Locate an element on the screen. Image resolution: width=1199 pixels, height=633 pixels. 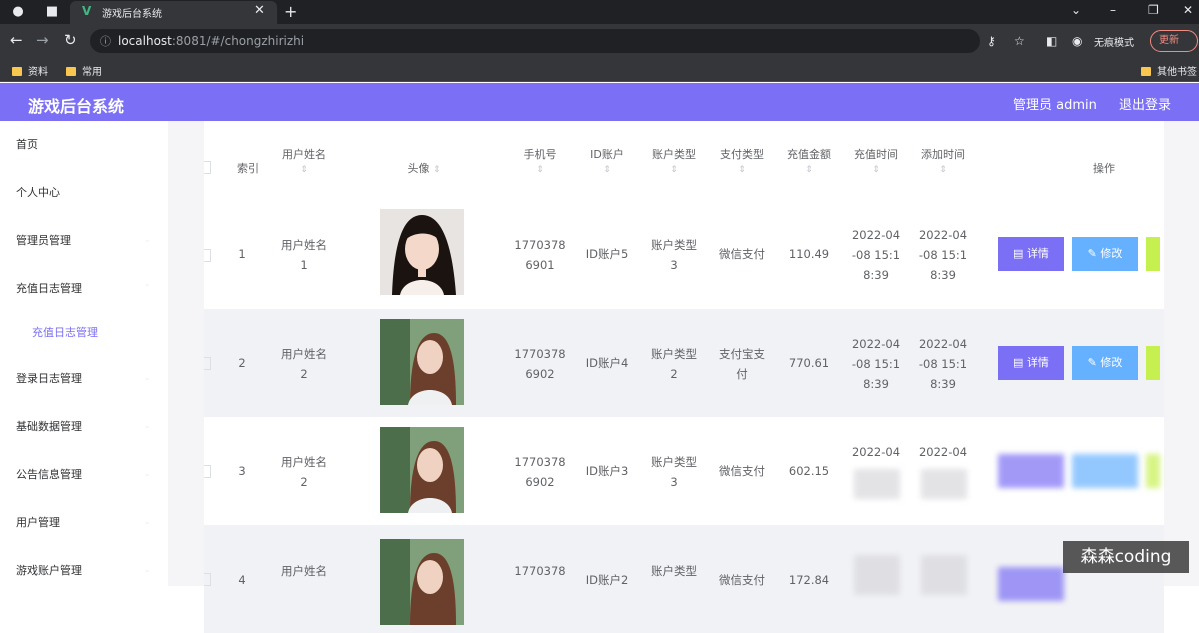
sidebar-item-recharge-log: 充值日志管理 is located at coordinates (49, 288).